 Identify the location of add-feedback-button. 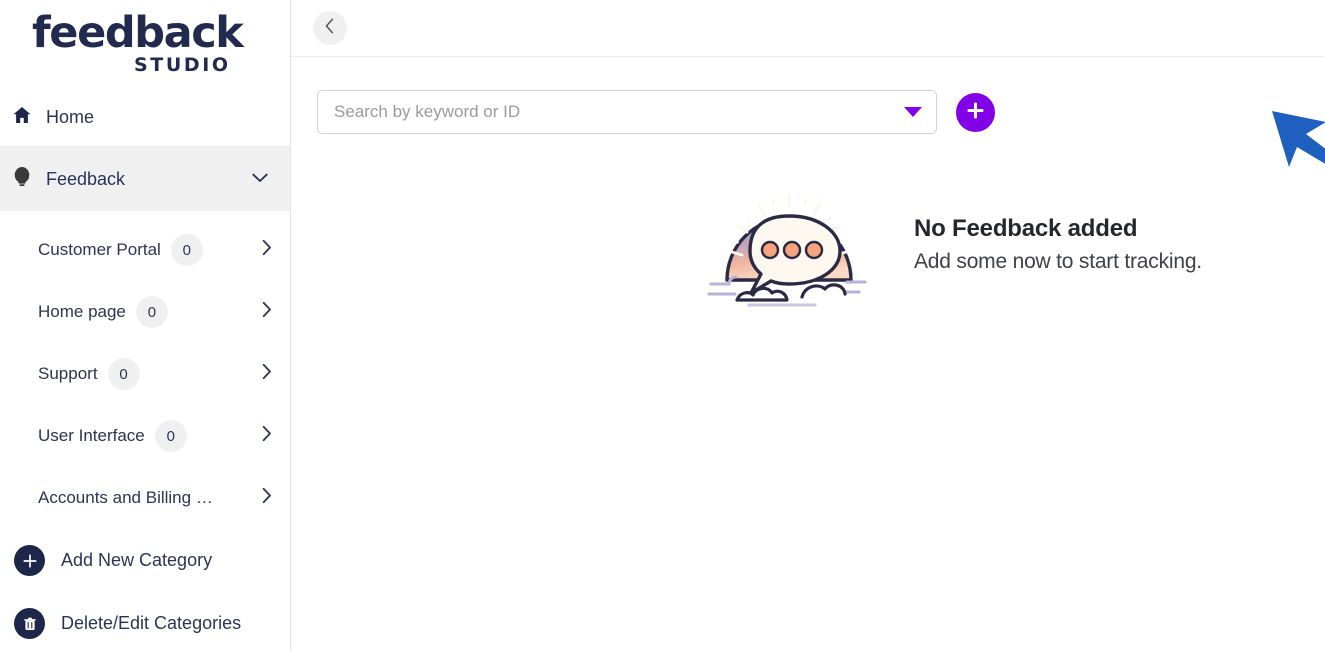
(975, 112).